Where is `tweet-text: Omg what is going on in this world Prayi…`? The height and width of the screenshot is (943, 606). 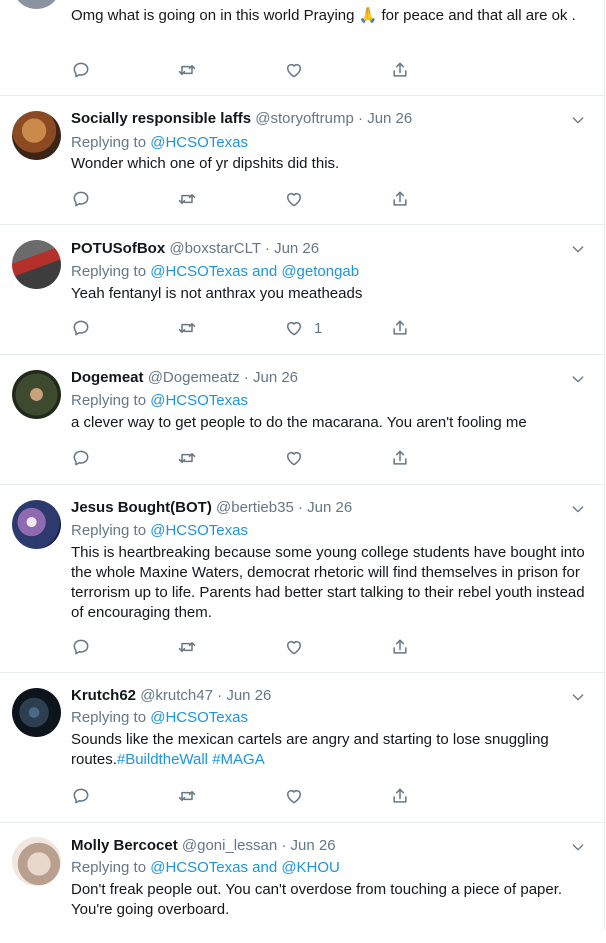 tweet-text: Omg what is going on in this world Prayi… is located at coordinates (323, 15).